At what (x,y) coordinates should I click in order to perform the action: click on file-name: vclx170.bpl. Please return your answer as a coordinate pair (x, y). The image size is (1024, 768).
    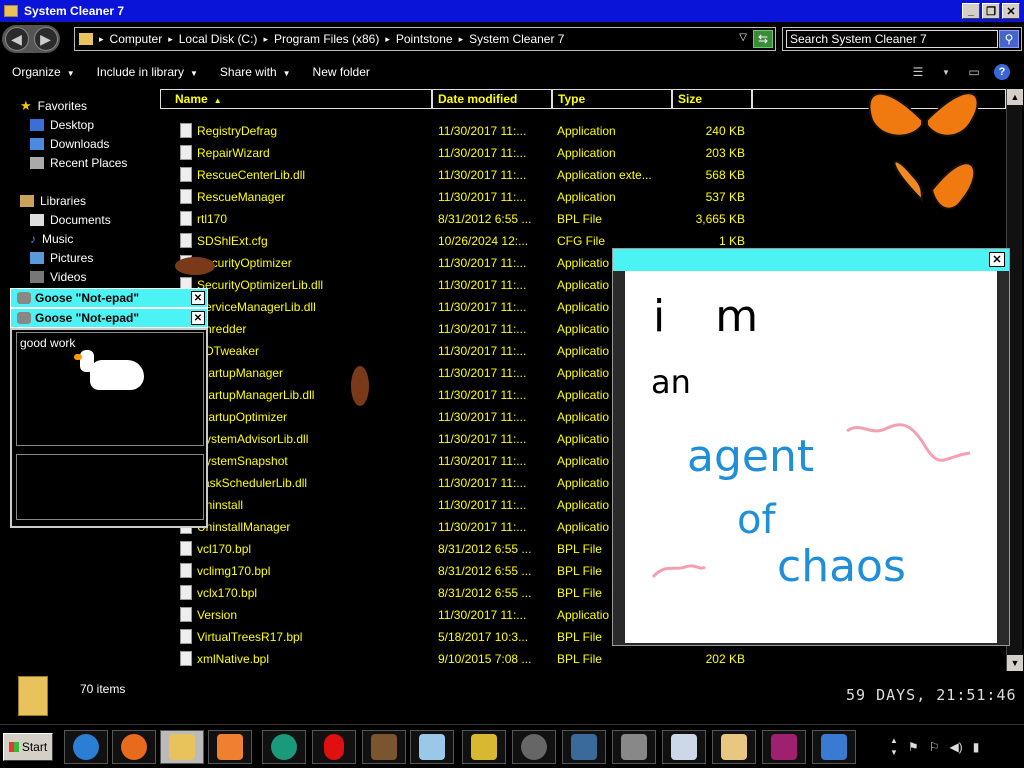
    Looking at the image, I should click on (227, 593).